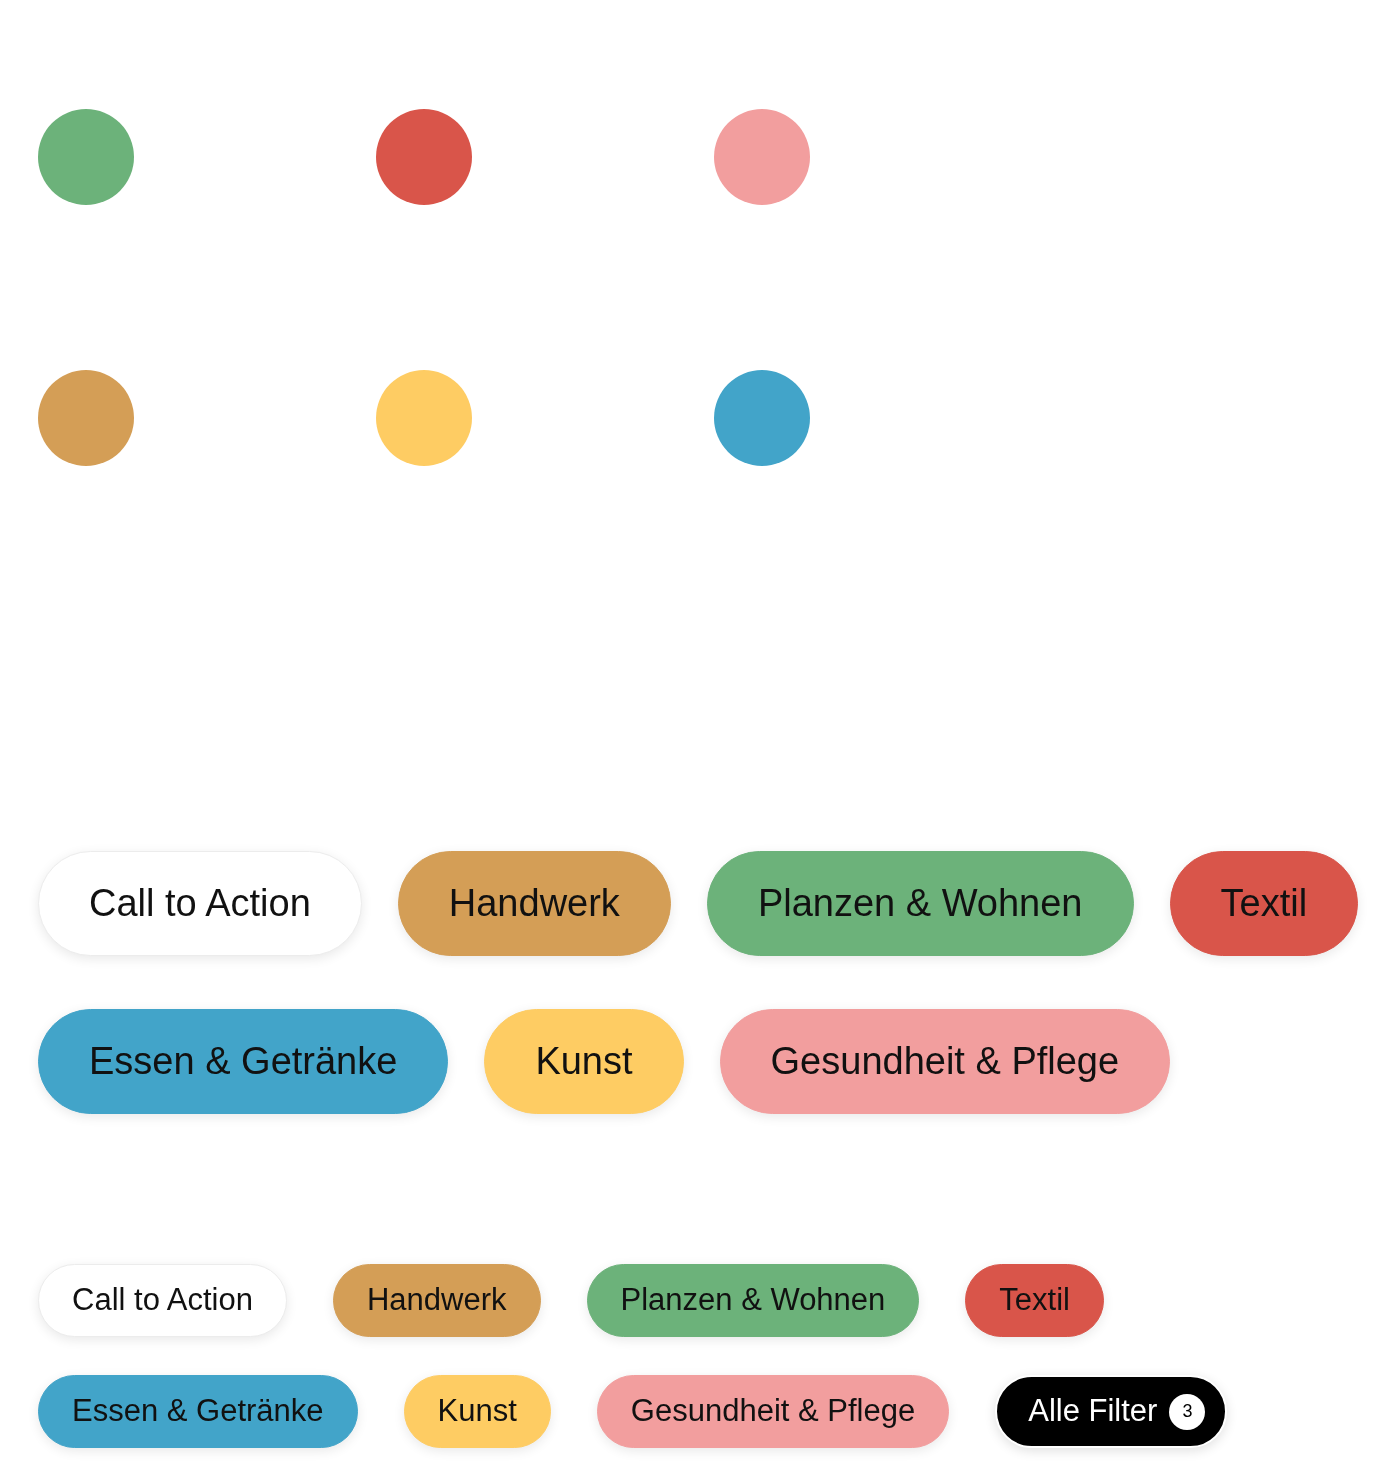 Image resolution: width=1400 pixels, height=1484 pixels. I want to click on count-badge: 3, so click(1187, 1411).